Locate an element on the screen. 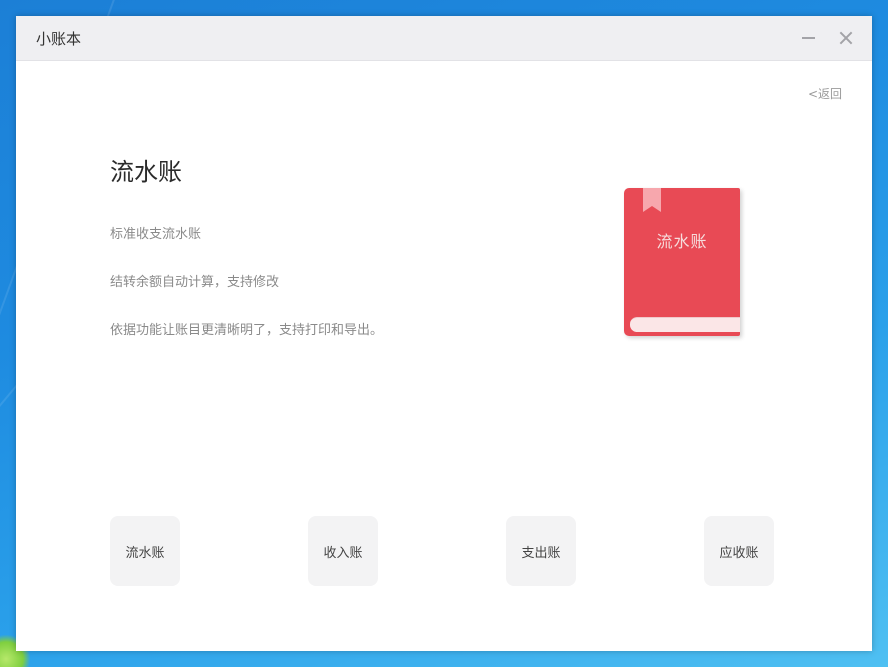 This screenshot has height=667, width=888. ledger-type-button-journal: 流水账 is located at coordinates (145, 551).